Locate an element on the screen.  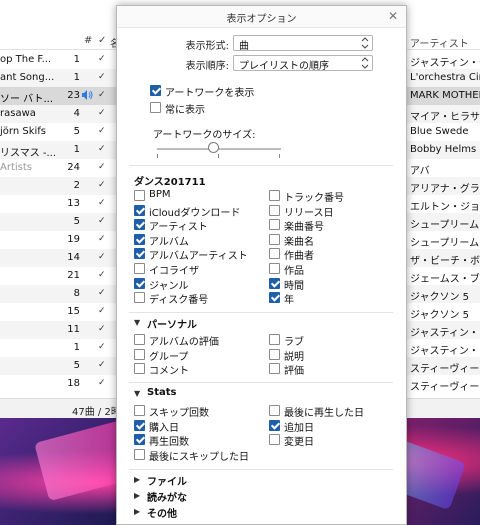
file-section-title: ファイル is located at coordinates (167, 480).